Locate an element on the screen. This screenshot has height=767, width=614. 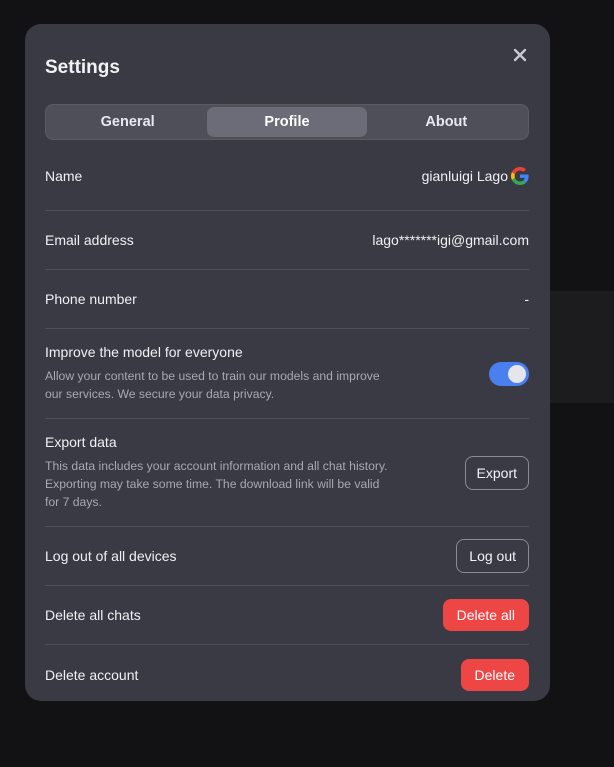
name-value: gianluigi Lago is located at coordinates (464, 175).